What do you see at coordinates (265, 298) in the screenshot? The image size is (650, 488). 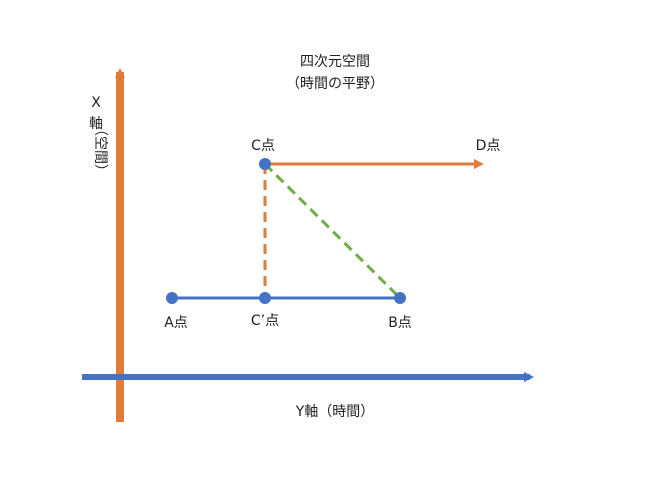 I see `point-c-prime` at bounding box center [265, 298].